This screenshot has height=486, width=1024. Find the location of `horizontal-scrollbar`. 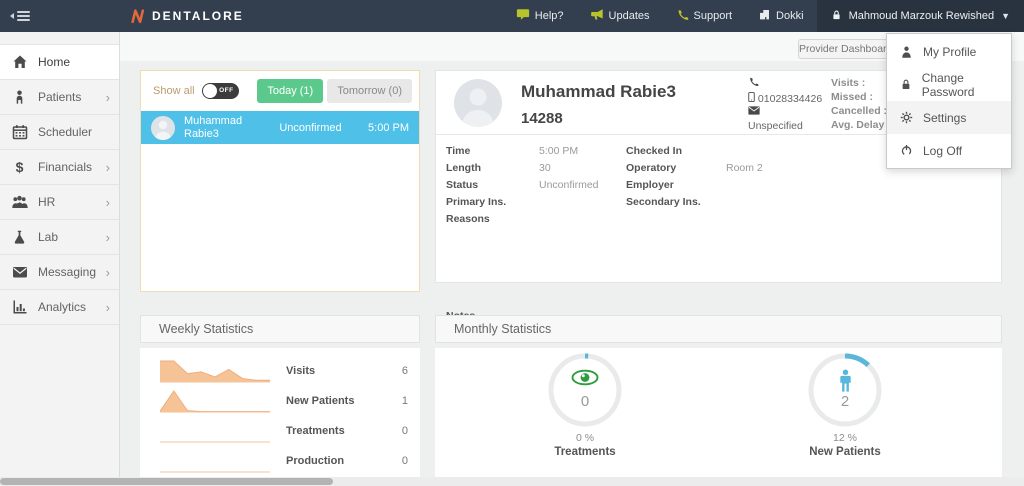

horizontal-scrollbar is located at coordinates (512, 481).